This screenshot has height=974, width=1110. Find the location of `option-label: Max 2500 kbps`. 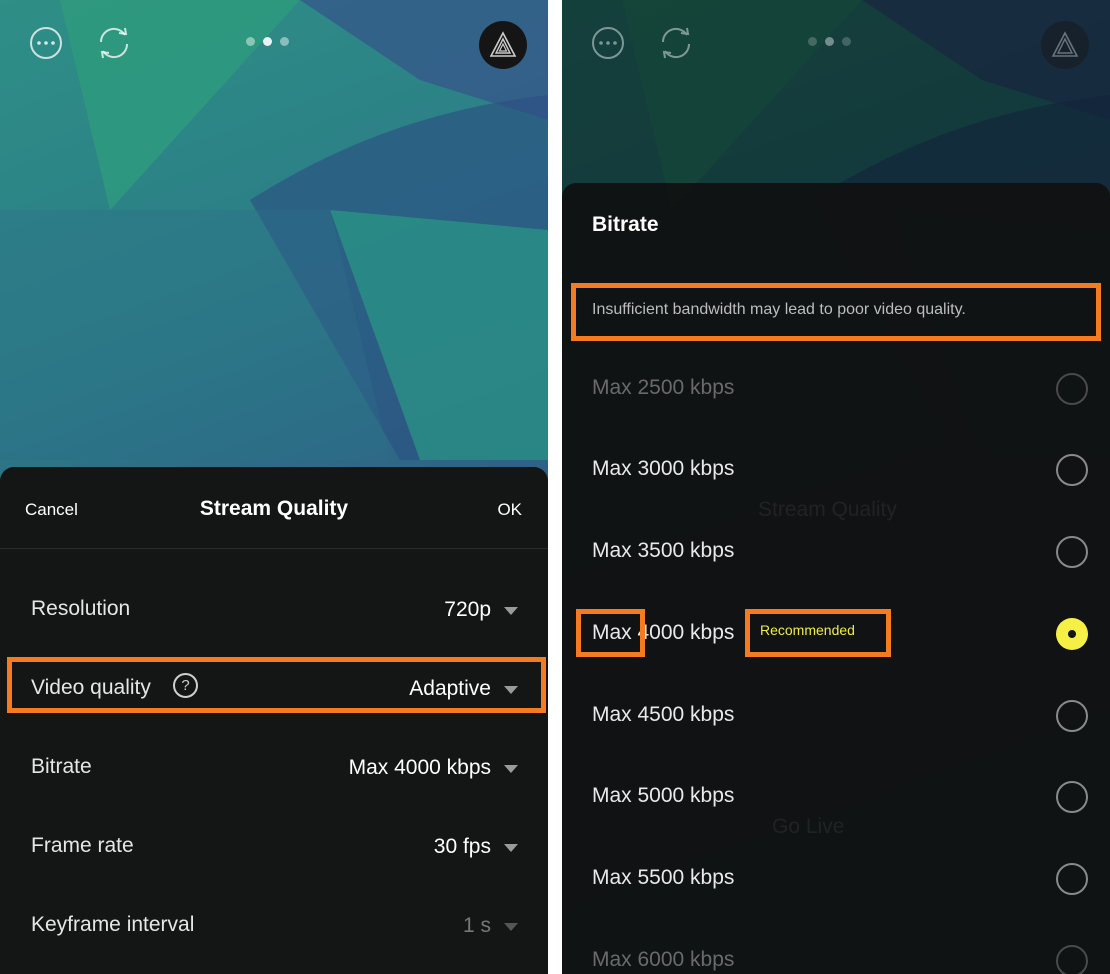

option-label: Max 2500 kbps is located at coordinates (663, 387).